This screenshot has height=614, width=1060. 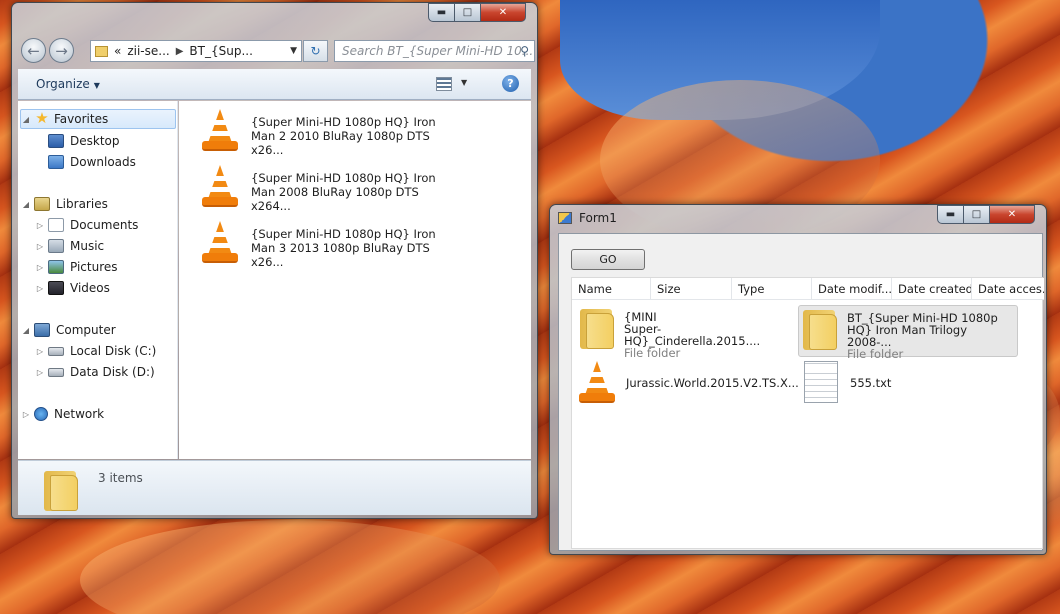 I want to click on sidebar-item-label: Downloads, so click(x=103, y=162).